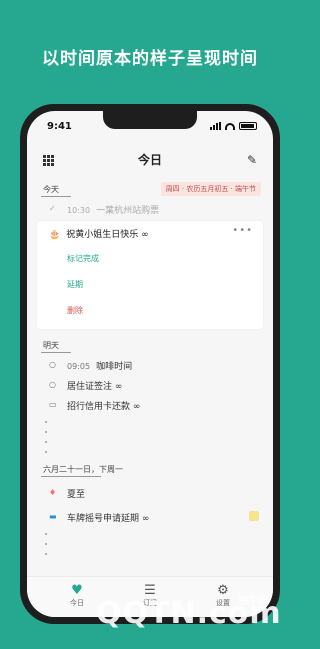 The width and height of the screenshot is (320, 649). I want to click on drop-icon: ♦, so click(53, 492).